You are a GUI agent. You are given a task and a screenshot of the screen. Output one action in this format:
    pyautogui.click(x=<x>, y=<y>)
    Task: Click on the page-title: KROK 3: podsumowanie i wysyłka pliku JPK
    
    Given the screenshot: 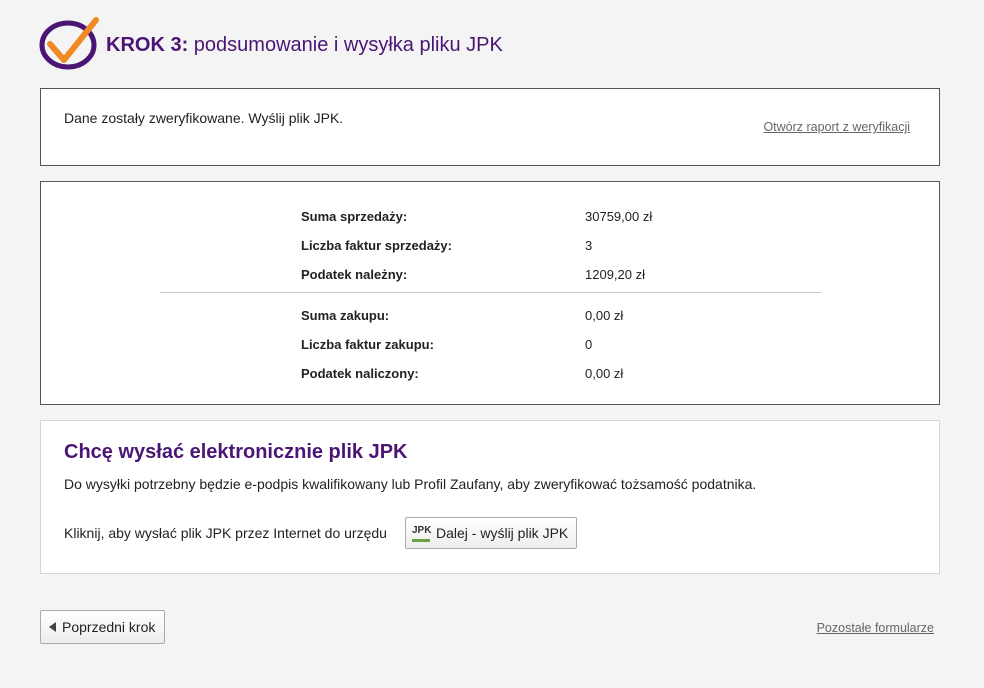 What is the action you would take?
    pyautogui.click(x=304, y=45)
    